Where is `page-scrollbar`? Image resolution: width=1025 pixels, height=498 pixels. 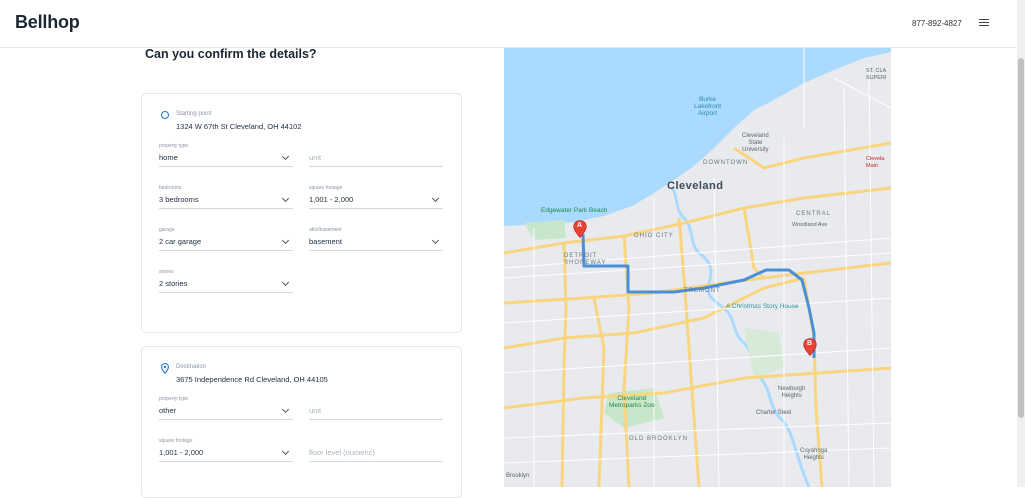 page-scrollbar is located at coordinates (1021, 243).